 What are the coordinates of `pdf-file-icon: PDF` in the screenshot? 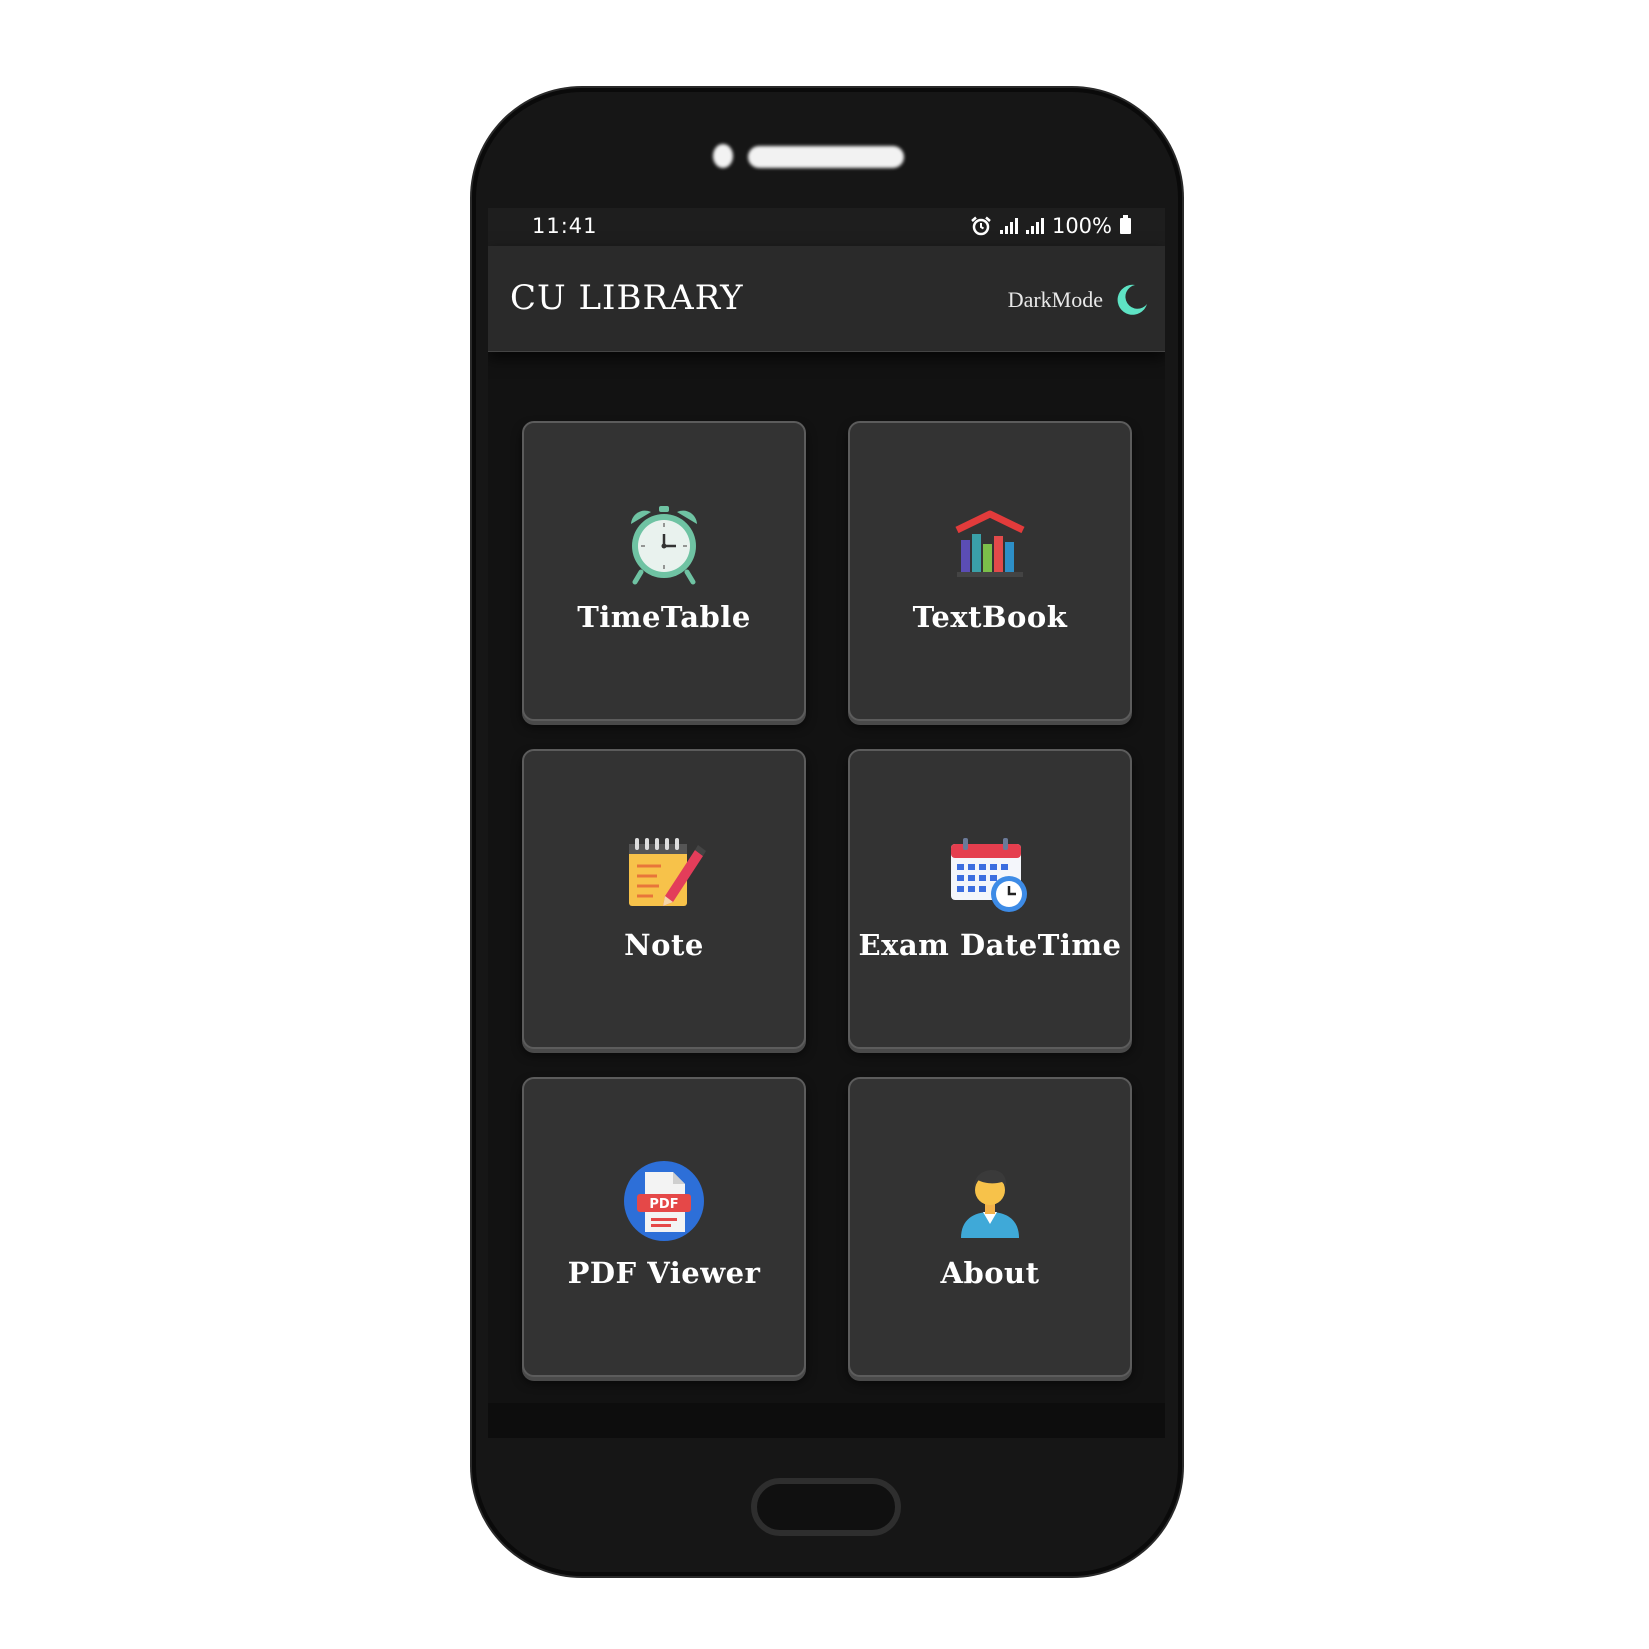 It's located at (664, 1201).